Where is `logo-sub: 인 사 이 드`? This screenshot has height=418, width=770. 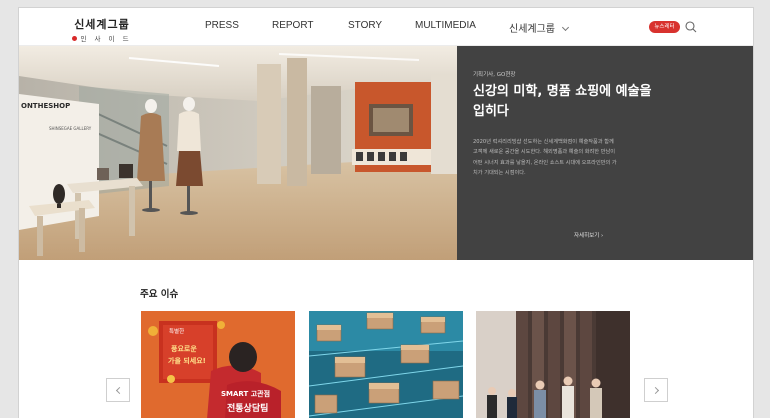 logo-sub: 인 사 이 드 is located at coordinates (102, 38).